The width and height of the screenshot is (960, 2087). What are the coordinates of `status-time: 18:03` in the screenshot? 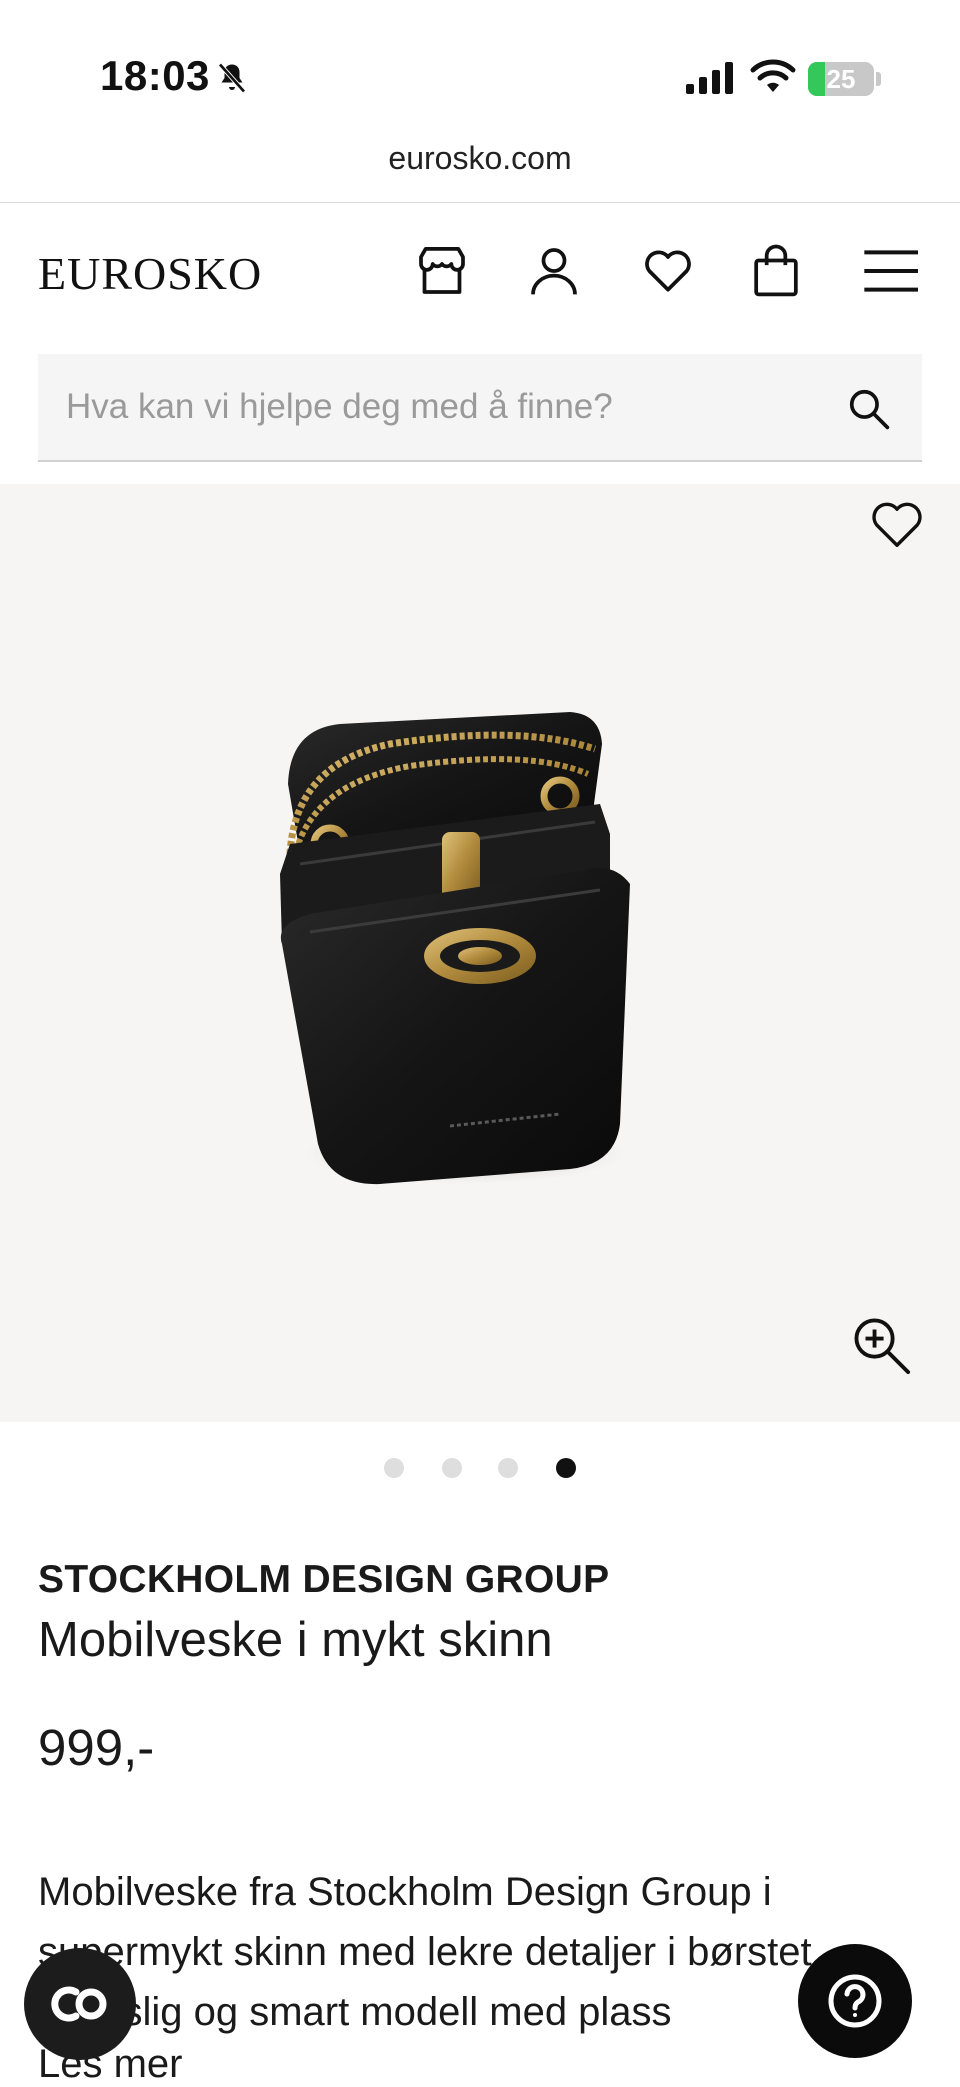 It's located at (155, 75).